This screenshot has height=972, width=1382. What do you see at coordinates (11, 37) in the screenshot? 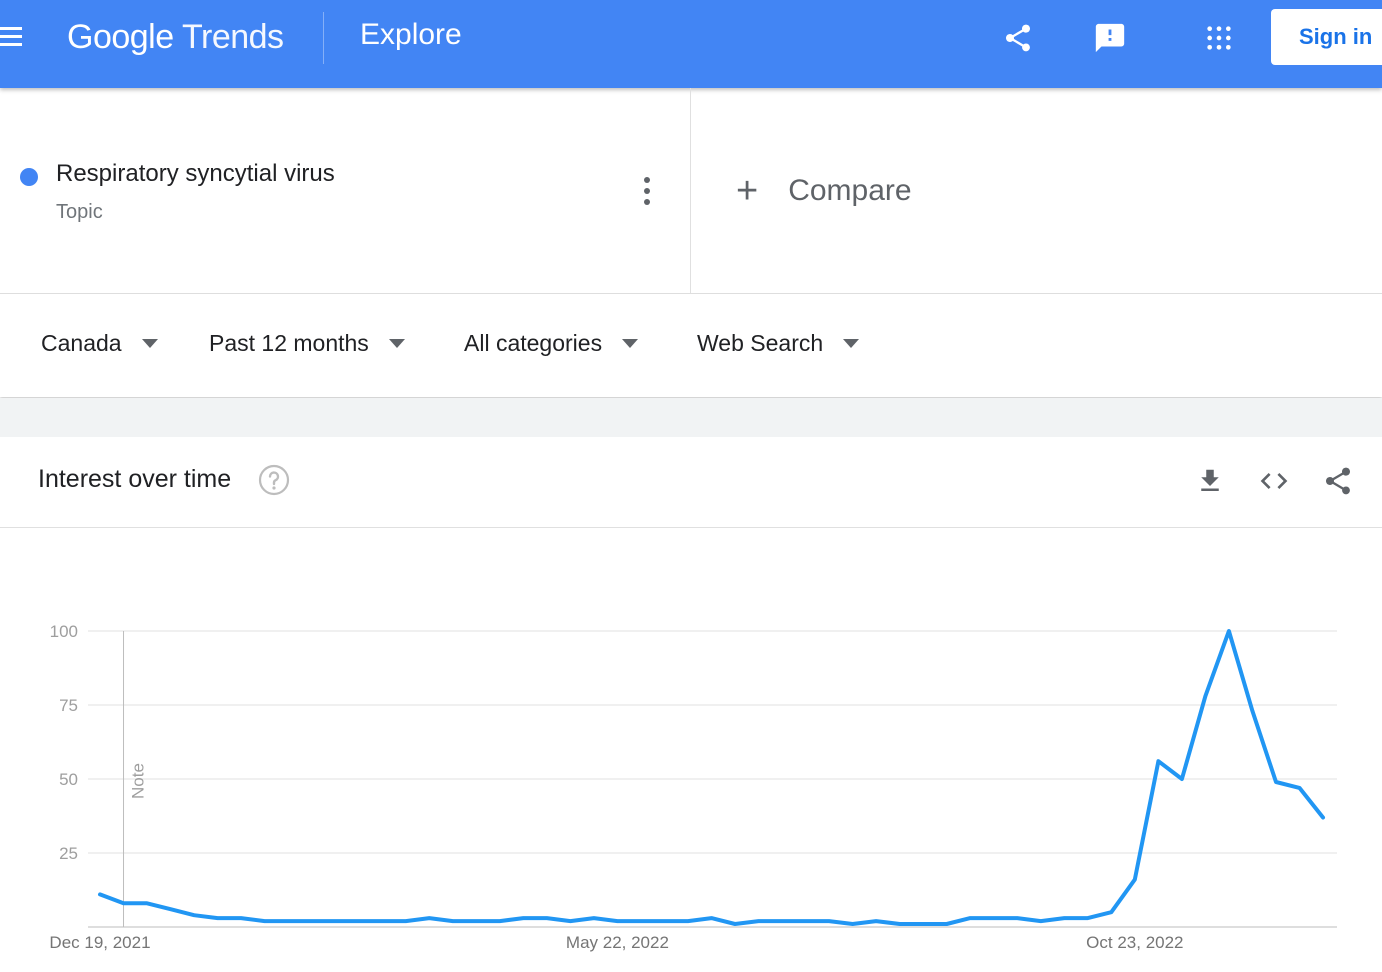
I see `menu-icon` at bounding box center [11, 37].